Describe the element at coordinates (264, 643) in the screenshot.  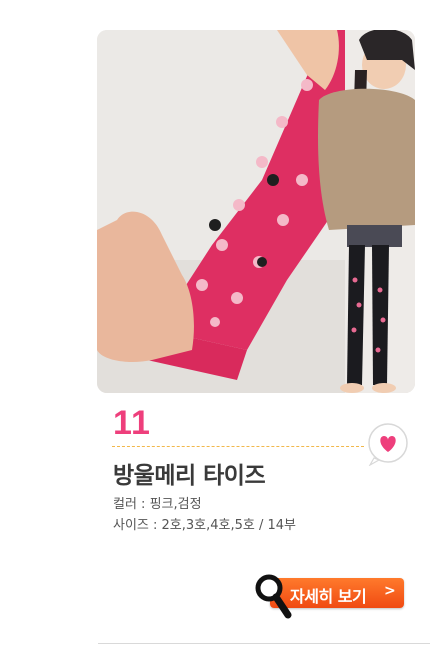
I see `bottom-divider` at that location.